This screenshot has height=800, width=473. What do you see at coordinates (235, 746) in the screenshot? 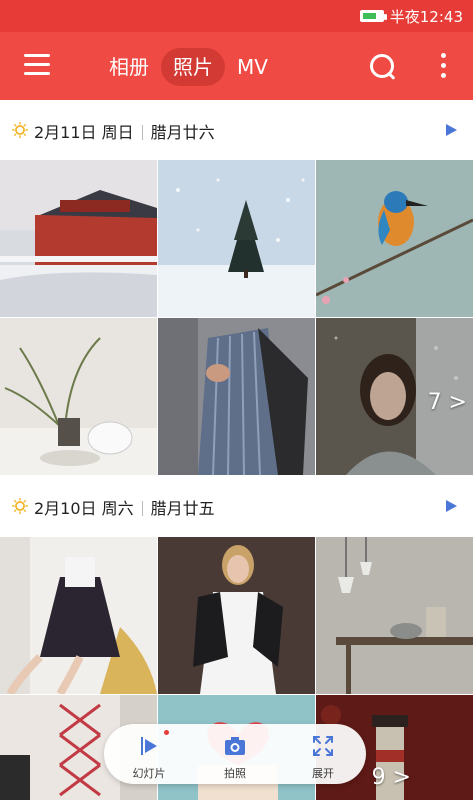
I see `camera-icon` at bounding box center [235, 746].